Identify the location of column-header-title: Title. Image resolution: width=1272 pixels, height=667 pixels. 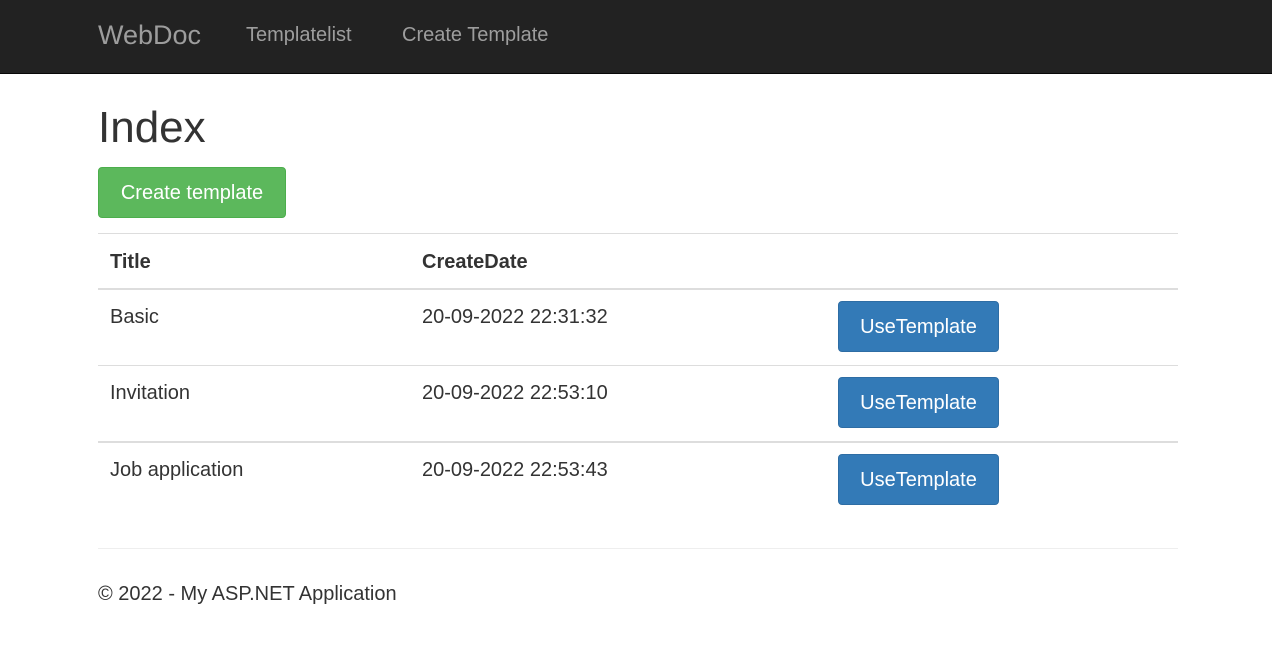
(130, 262).